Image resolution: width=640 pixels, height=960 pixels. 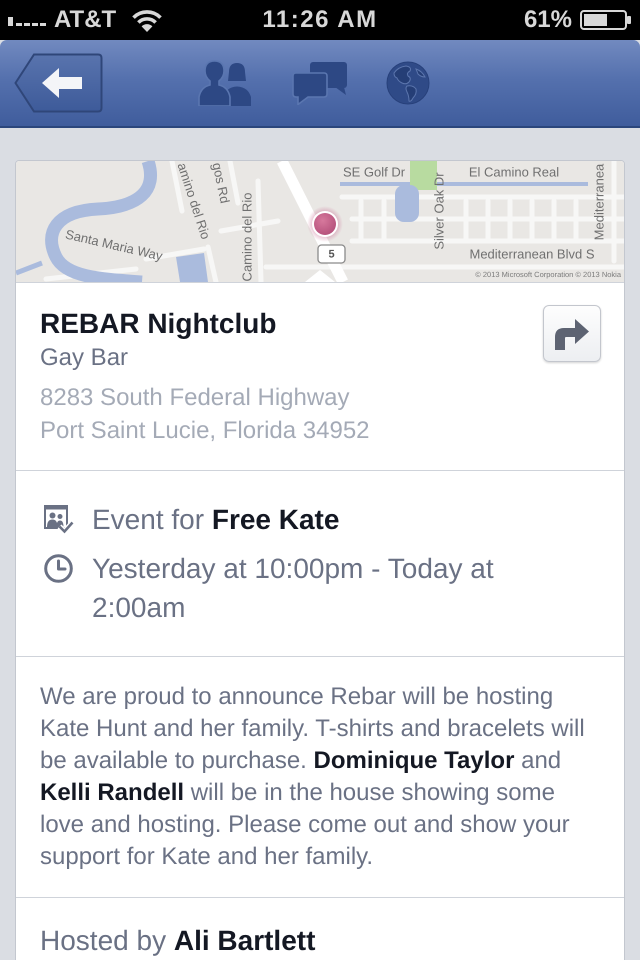 What do you see at coordinates (532, 254) in the screenshot?
I see `street-label: Mediterranean Blvd S` at bounding box center [532, 254].